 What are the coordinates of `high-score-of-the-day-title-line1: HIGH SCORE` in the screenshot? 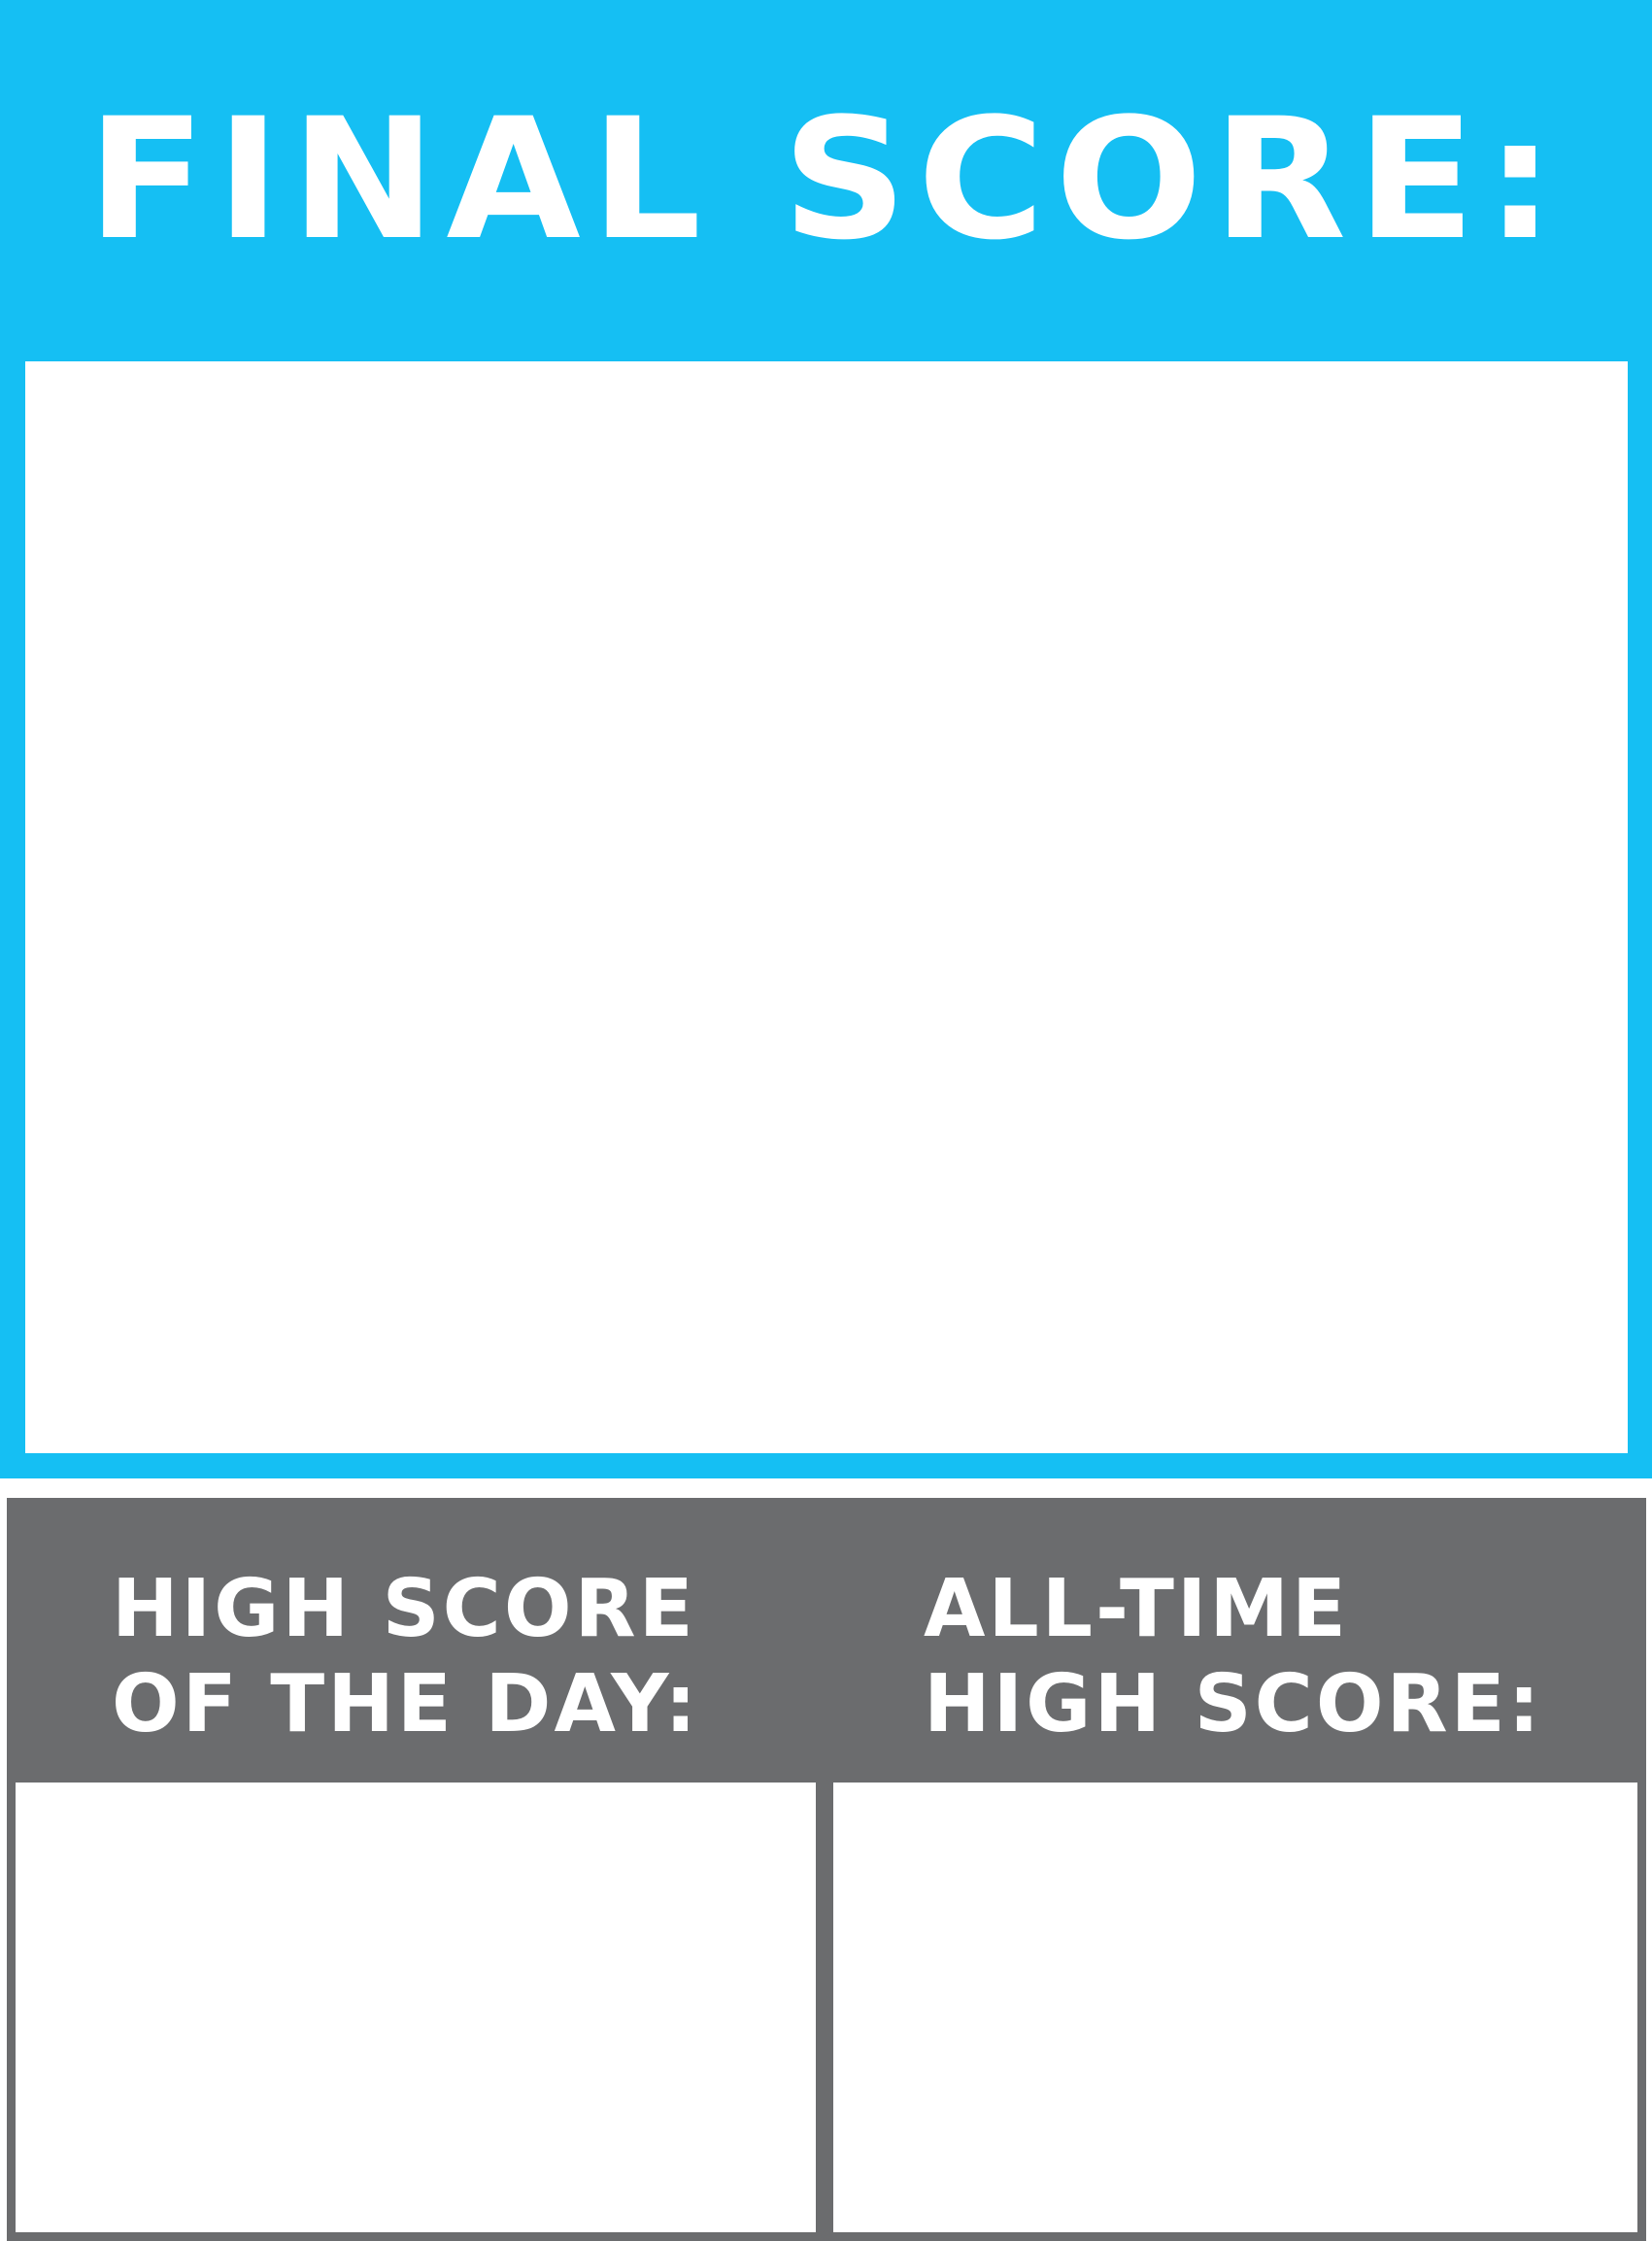 It's located at (404, 1609).